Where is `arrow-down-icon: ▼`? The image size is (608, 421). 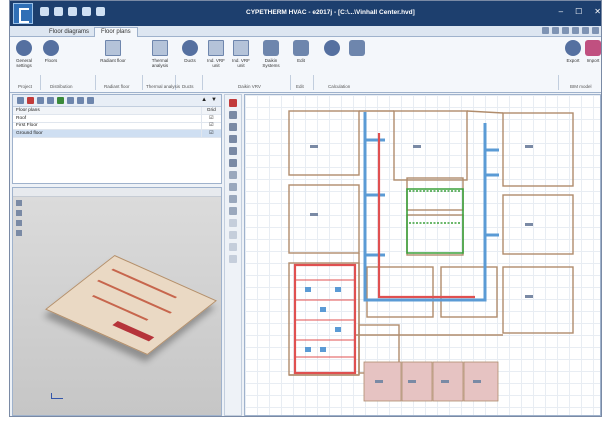 arrow-down-icon: ▼ is located at coordinates (214, 100).